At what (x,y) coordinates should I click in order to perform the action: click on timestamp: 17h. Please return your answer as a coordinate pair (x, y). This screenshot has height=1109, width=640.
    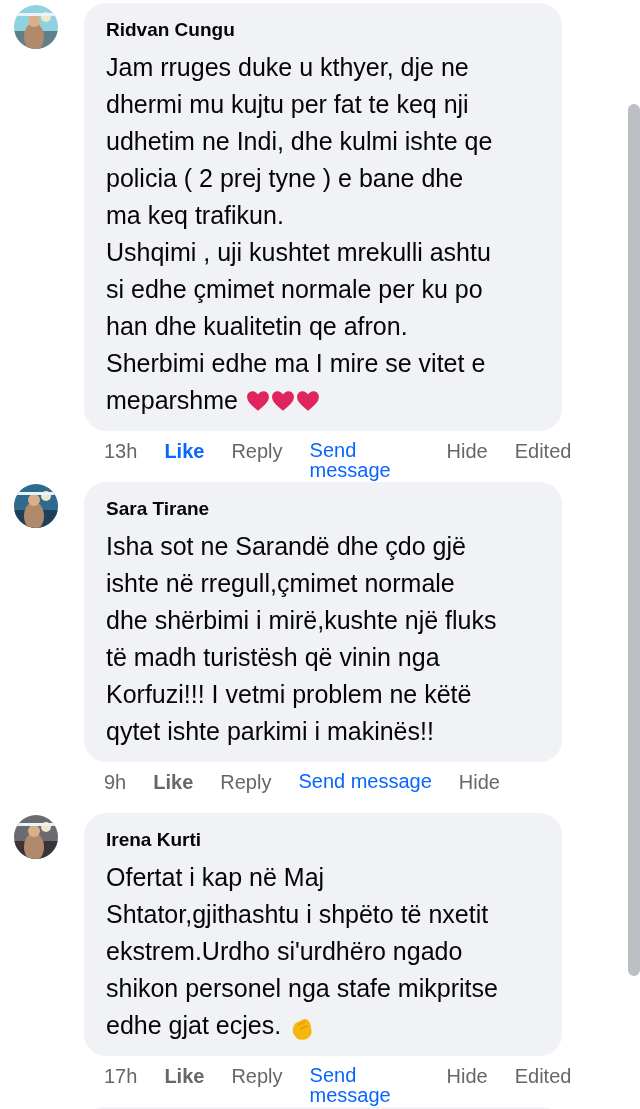
    Looking at the image, I should click on (121, 1076).